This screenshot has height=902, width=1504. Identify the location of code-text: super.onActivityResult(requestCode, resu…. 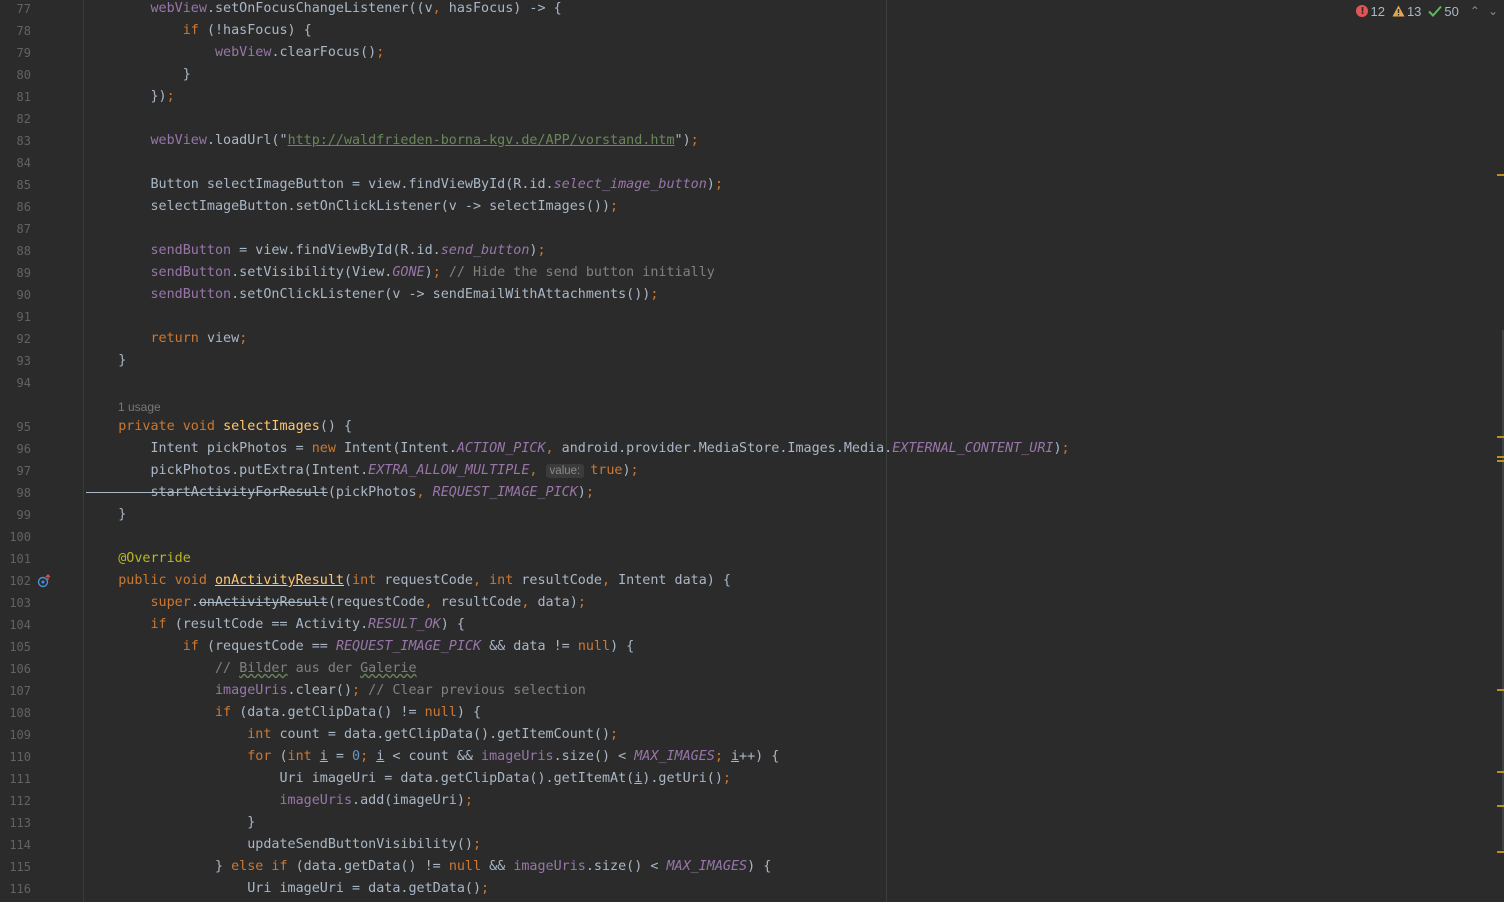
(335, 603).